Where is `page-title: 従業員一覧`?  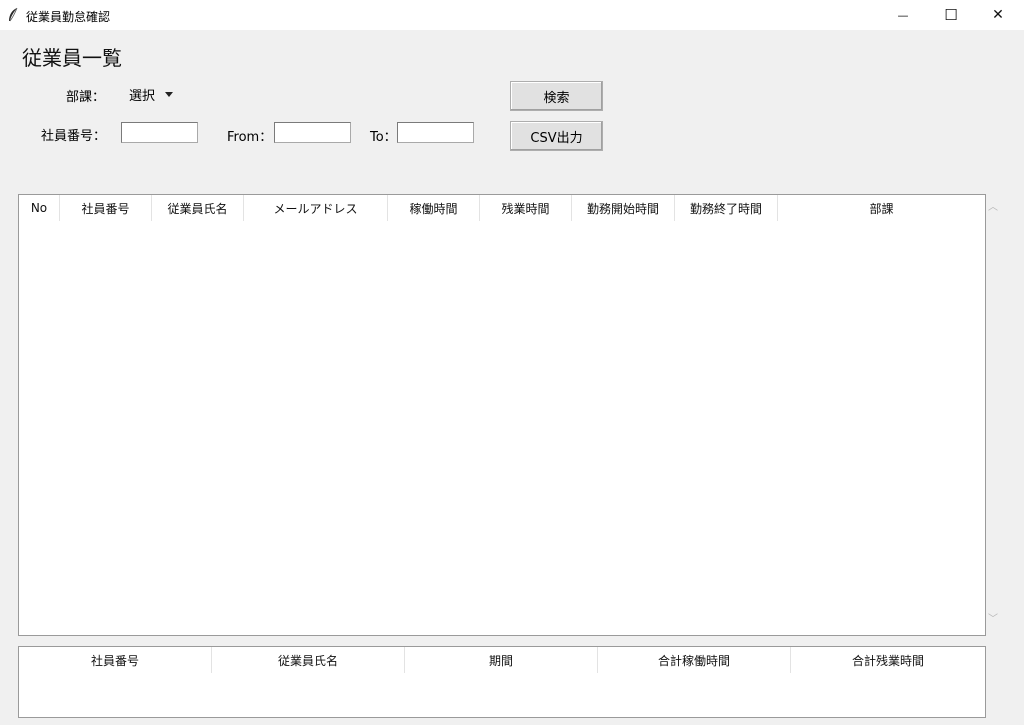 page-title: 従業員一覧 is located at coordinates (72, 58).